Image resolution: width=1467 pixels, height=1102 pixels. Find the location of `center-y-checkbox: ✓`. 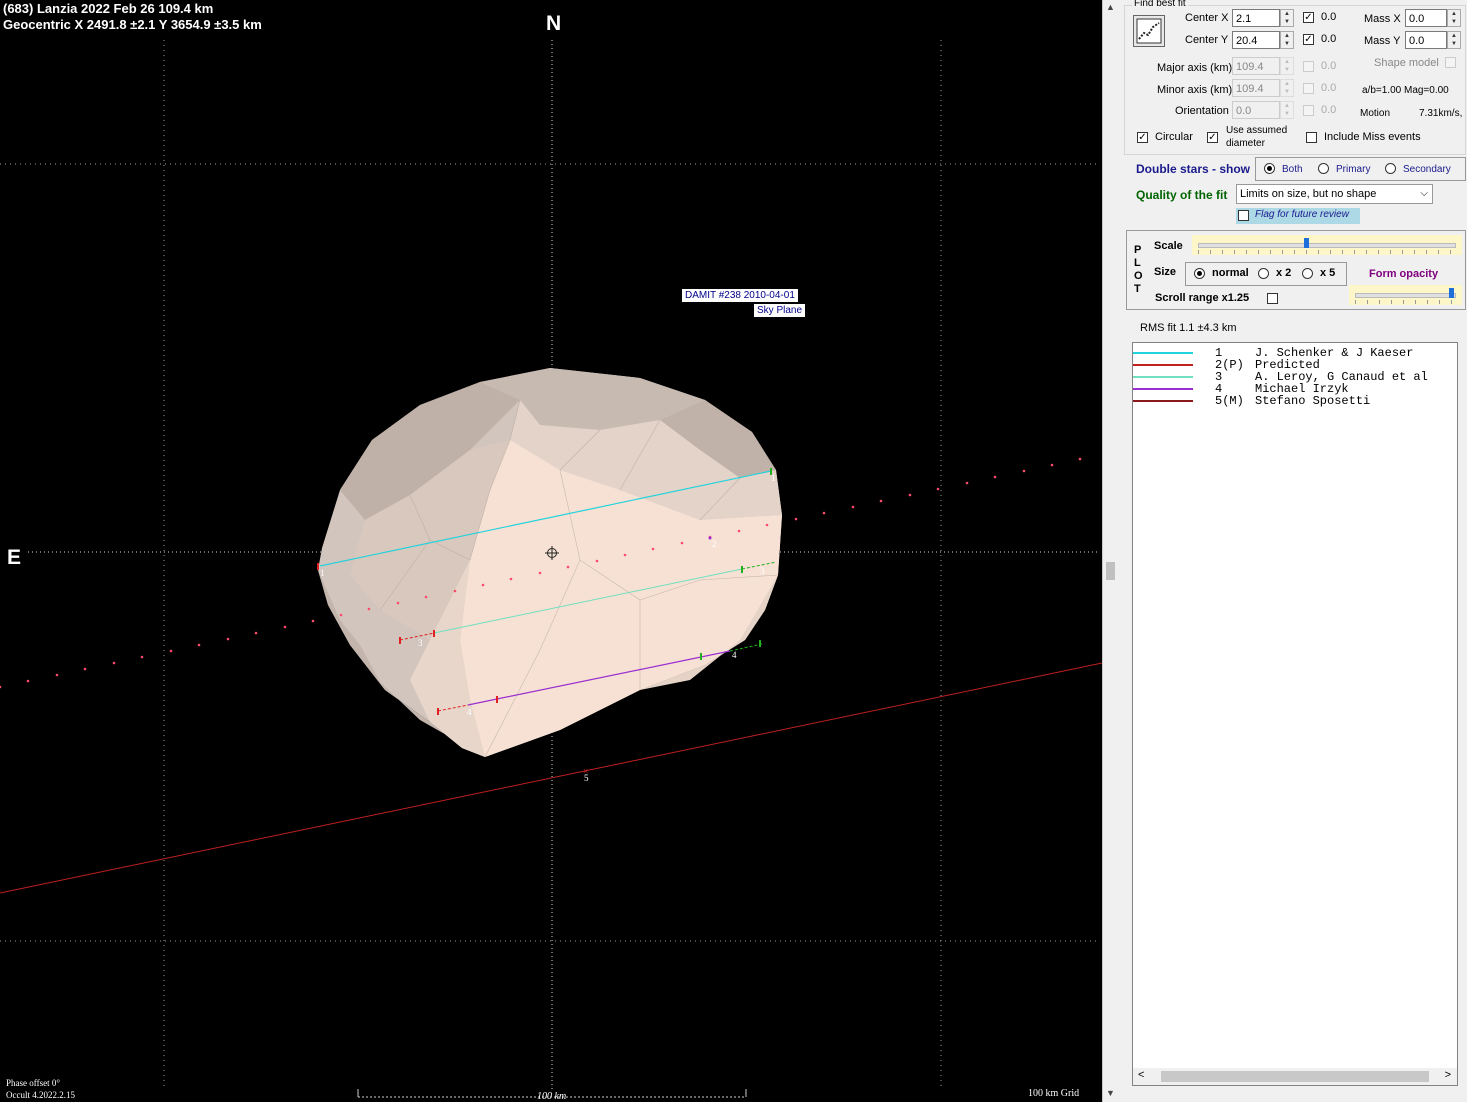

center-y-checkbox: ✓ is located at coordinates (1308, 39).